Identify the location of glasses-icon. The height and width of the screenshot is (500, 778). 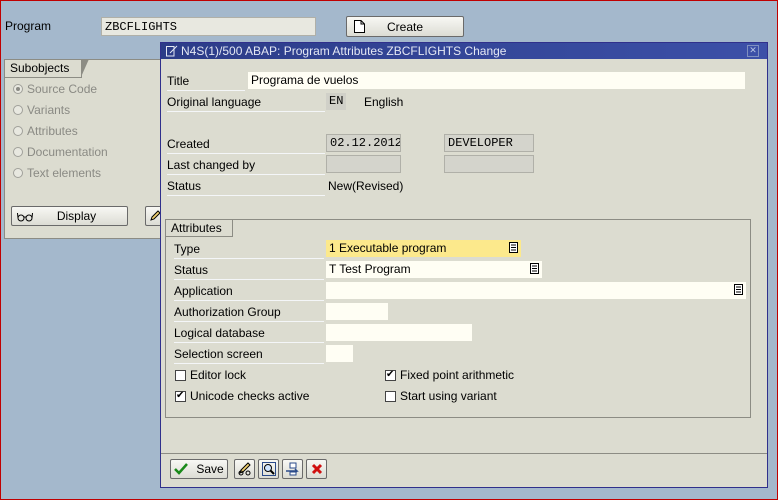
(25, 217).